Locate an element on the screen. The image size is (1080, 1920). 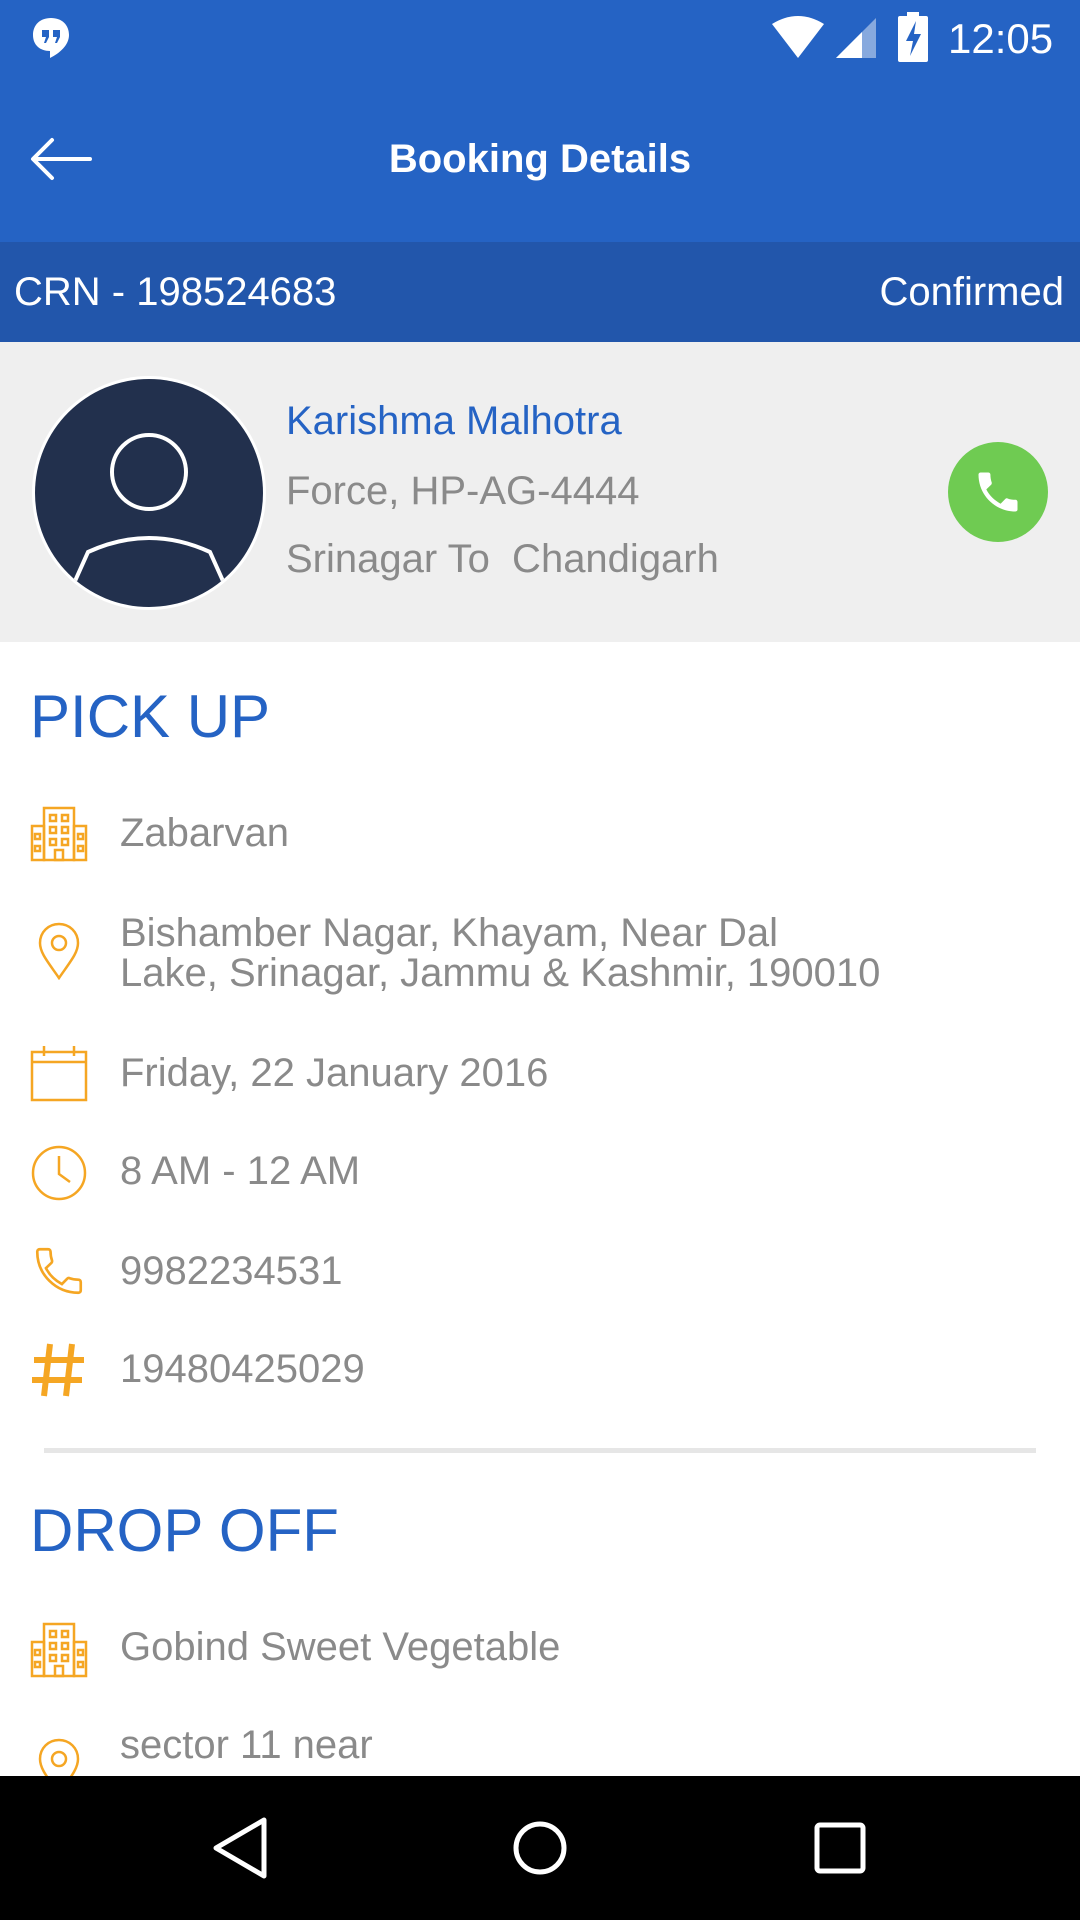
status-bar: 12:05 is located at coordinates (540, 39).